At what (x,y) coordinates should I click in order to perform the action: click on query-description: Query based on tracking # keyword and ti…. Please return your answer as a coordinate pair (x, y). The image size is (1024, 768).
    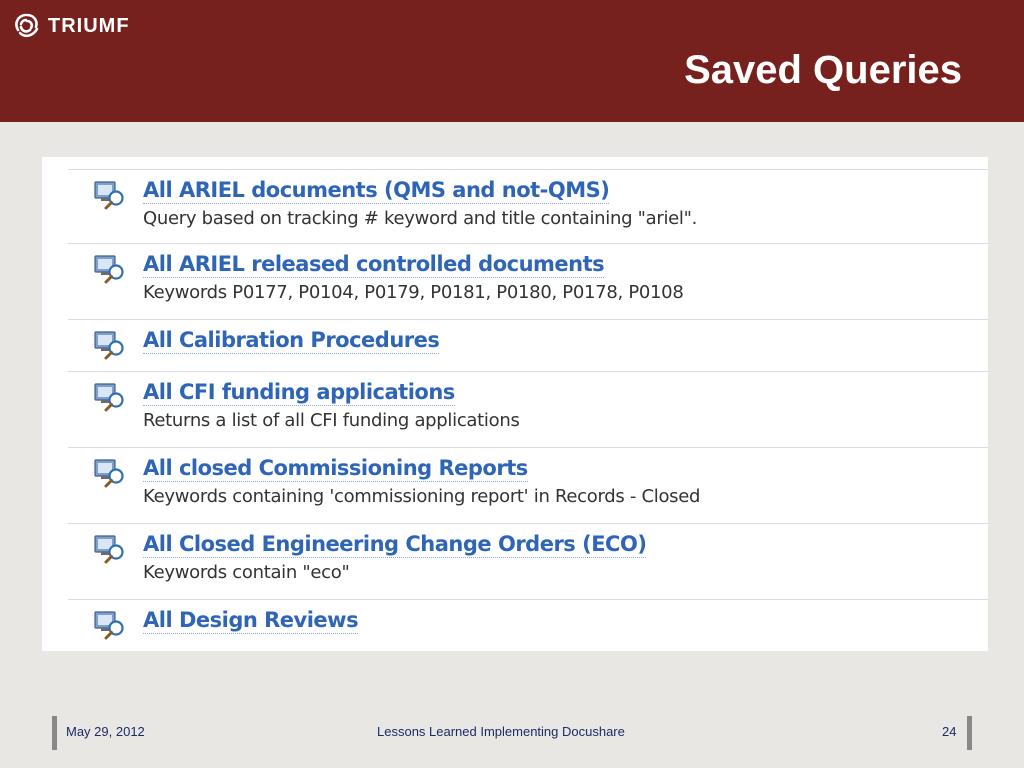
    Looking at the image, I should click on (420, 218).